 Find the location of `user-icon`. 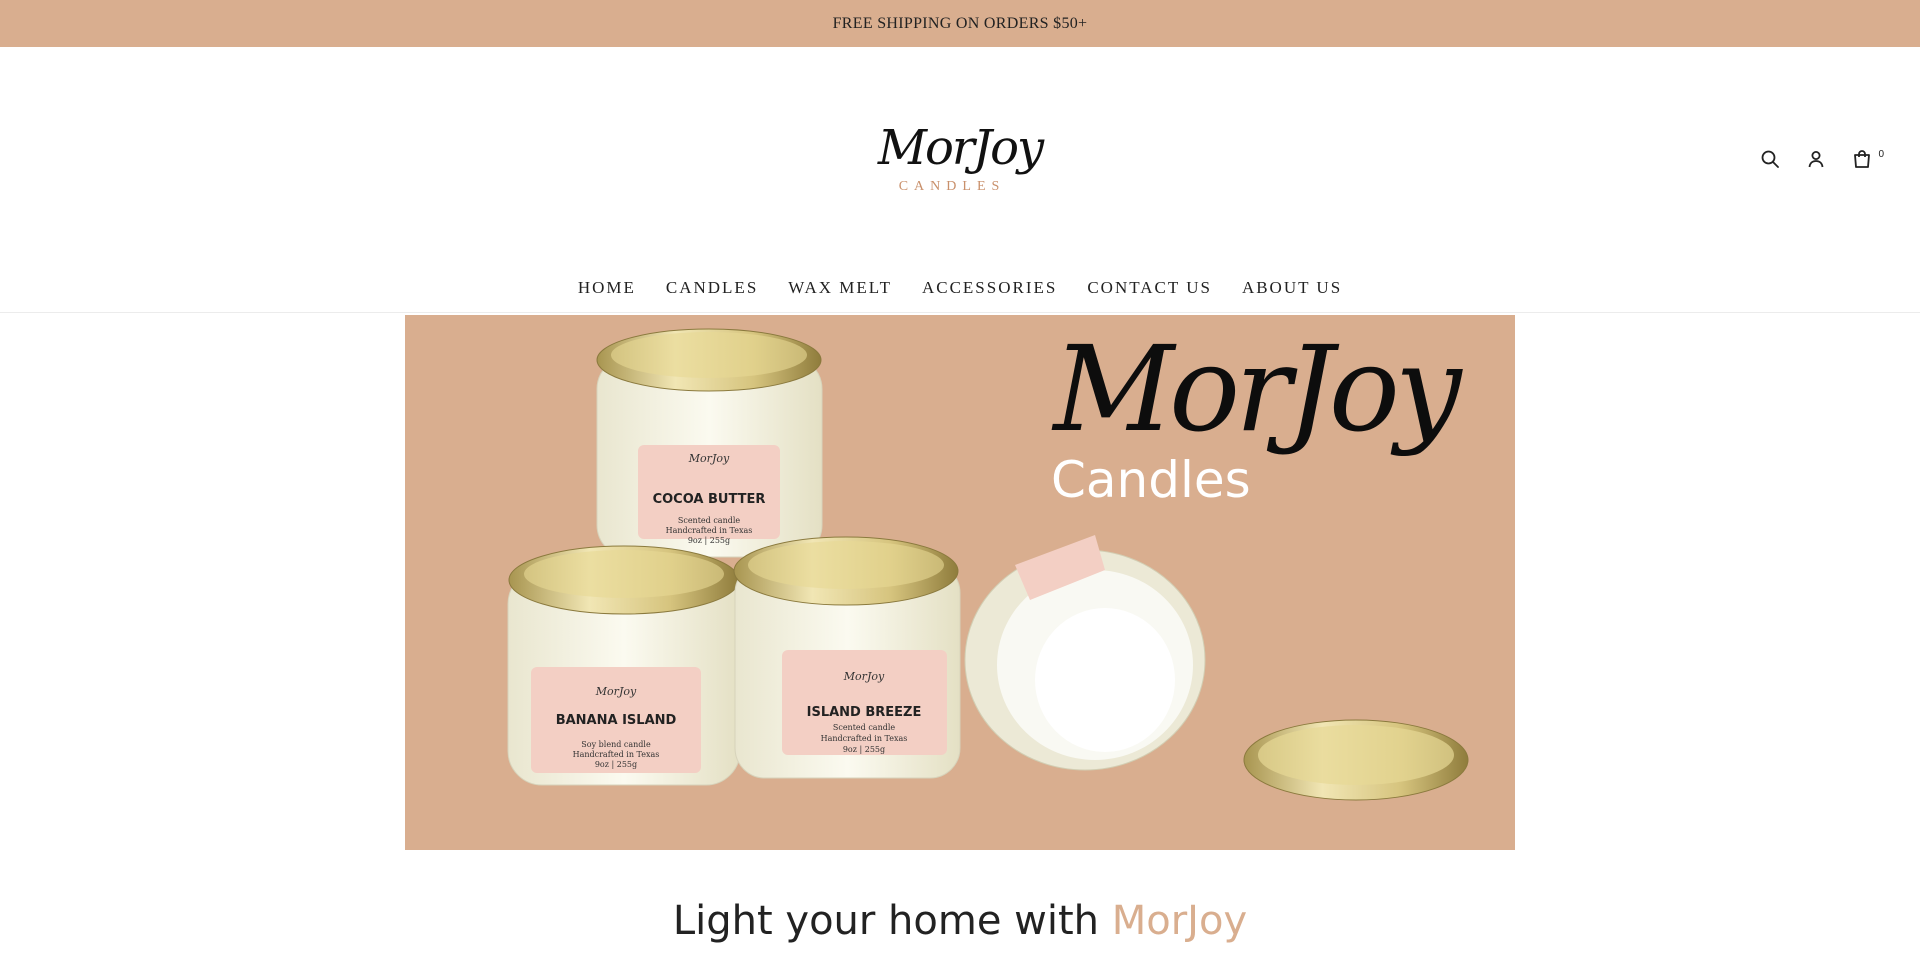

user-icon is located at coordinates (1816, 159).